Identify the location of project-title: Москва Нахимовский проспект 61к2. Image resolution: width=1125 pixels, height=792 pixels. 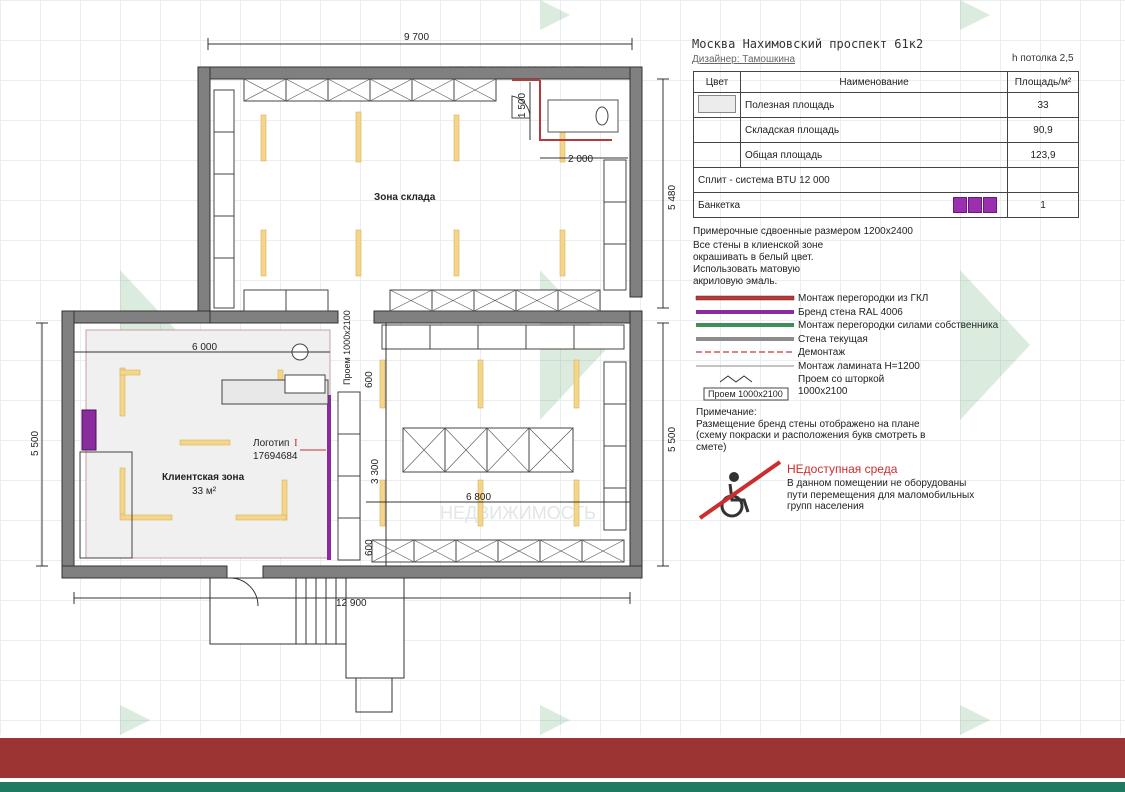
(808, 44).